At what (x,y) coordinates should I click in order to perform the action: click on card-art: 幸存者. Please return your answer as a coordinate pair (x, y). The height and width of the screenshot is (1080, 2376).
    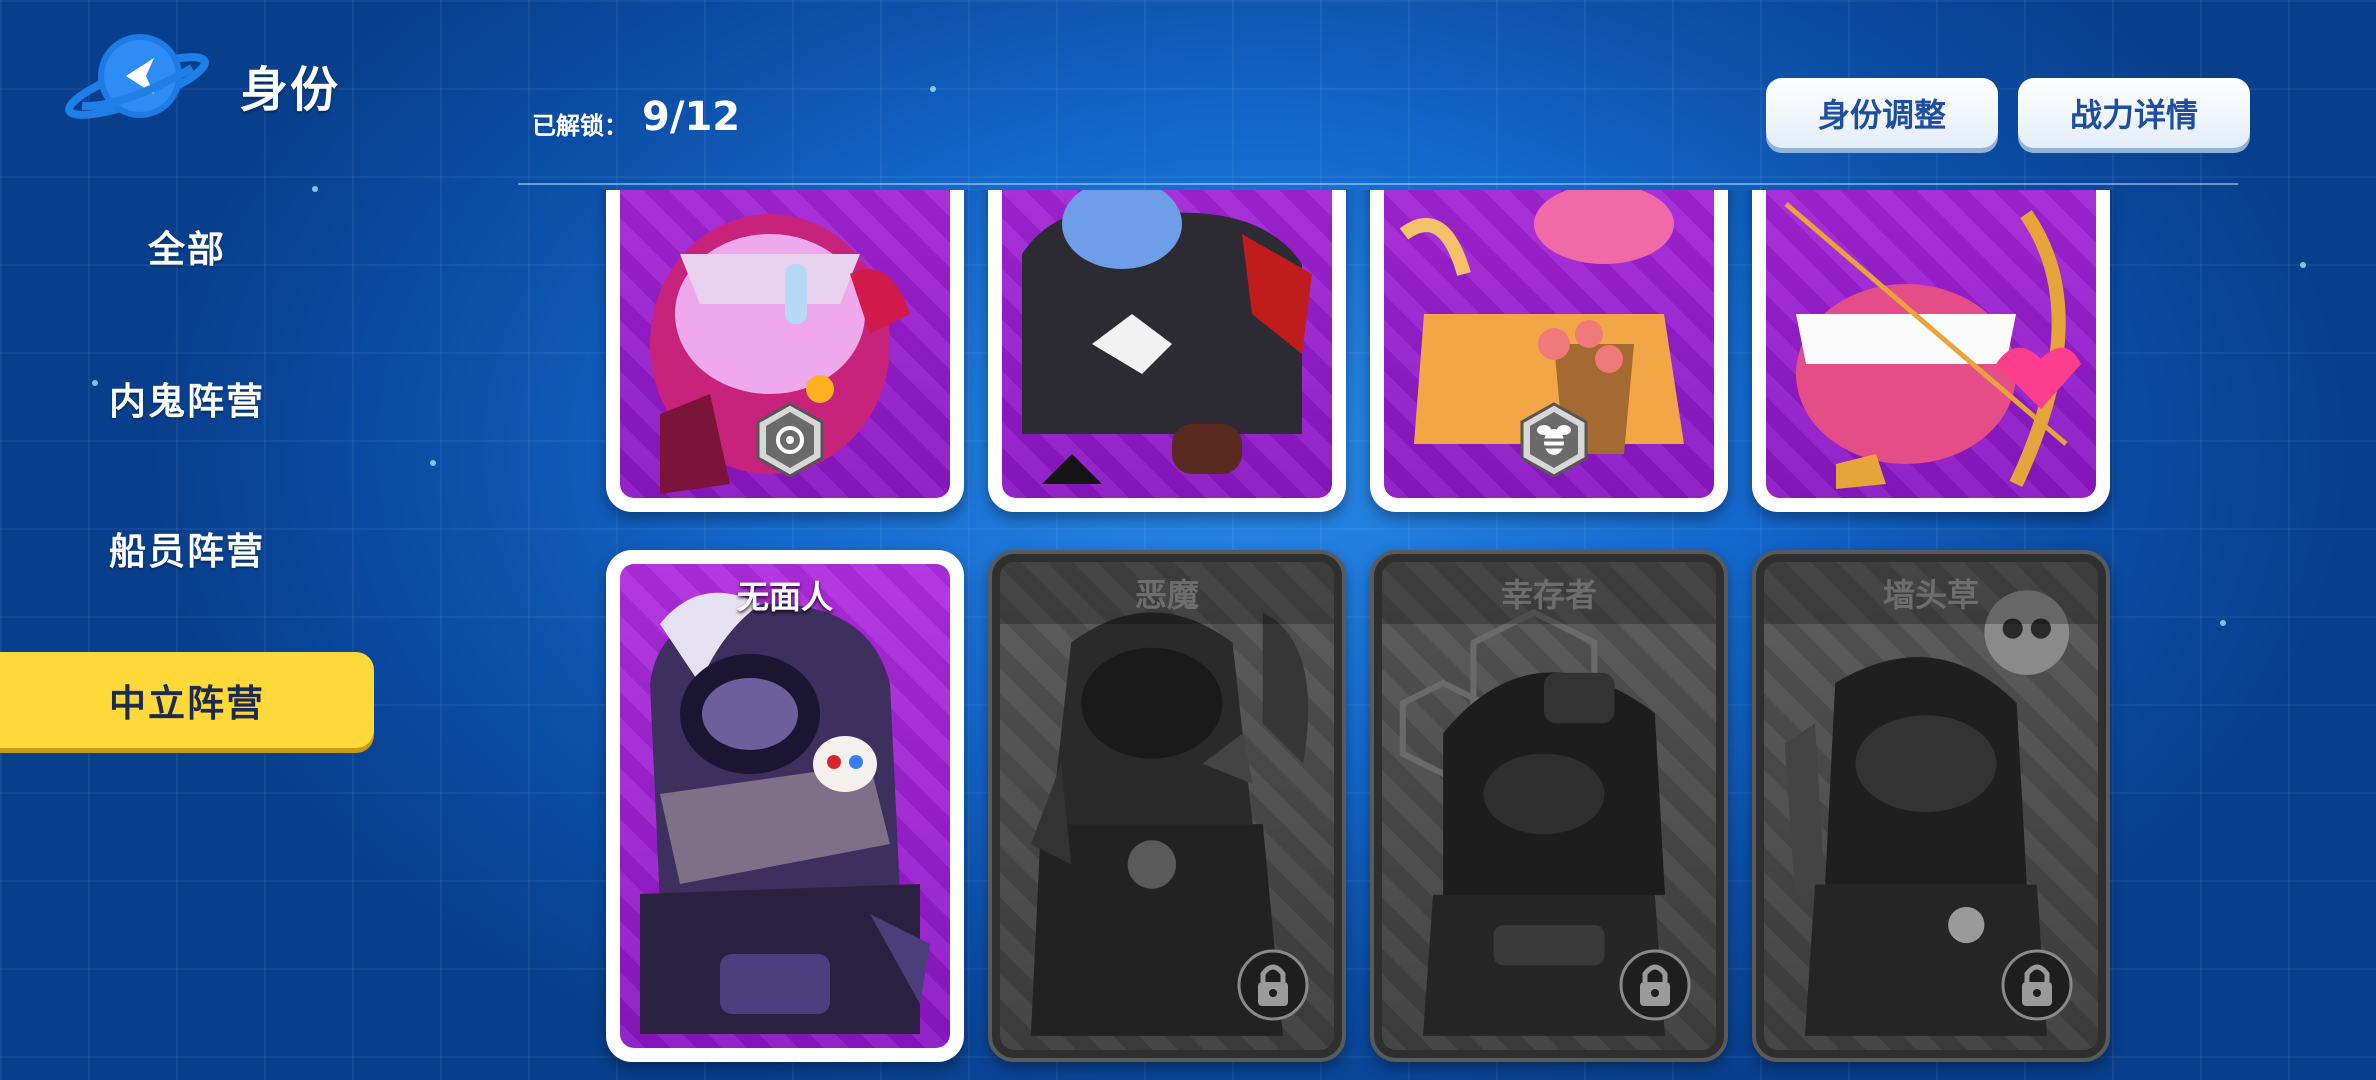
    Looking at the image, I should click on (1549, 806).